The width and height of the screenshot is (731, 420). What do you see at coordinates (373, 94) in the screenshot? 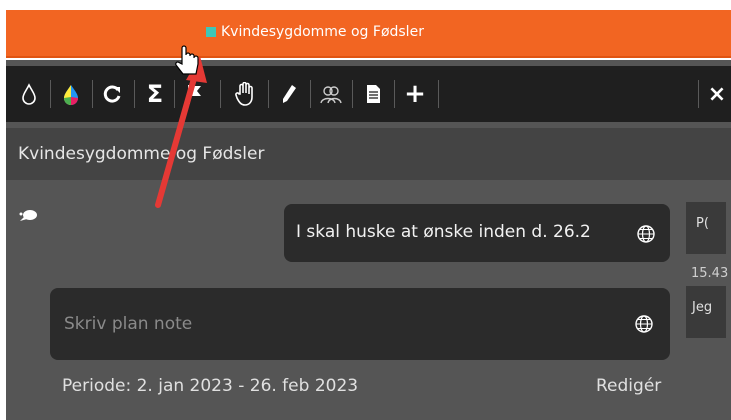
I see `document-icon` at bounding box center [373, 94].